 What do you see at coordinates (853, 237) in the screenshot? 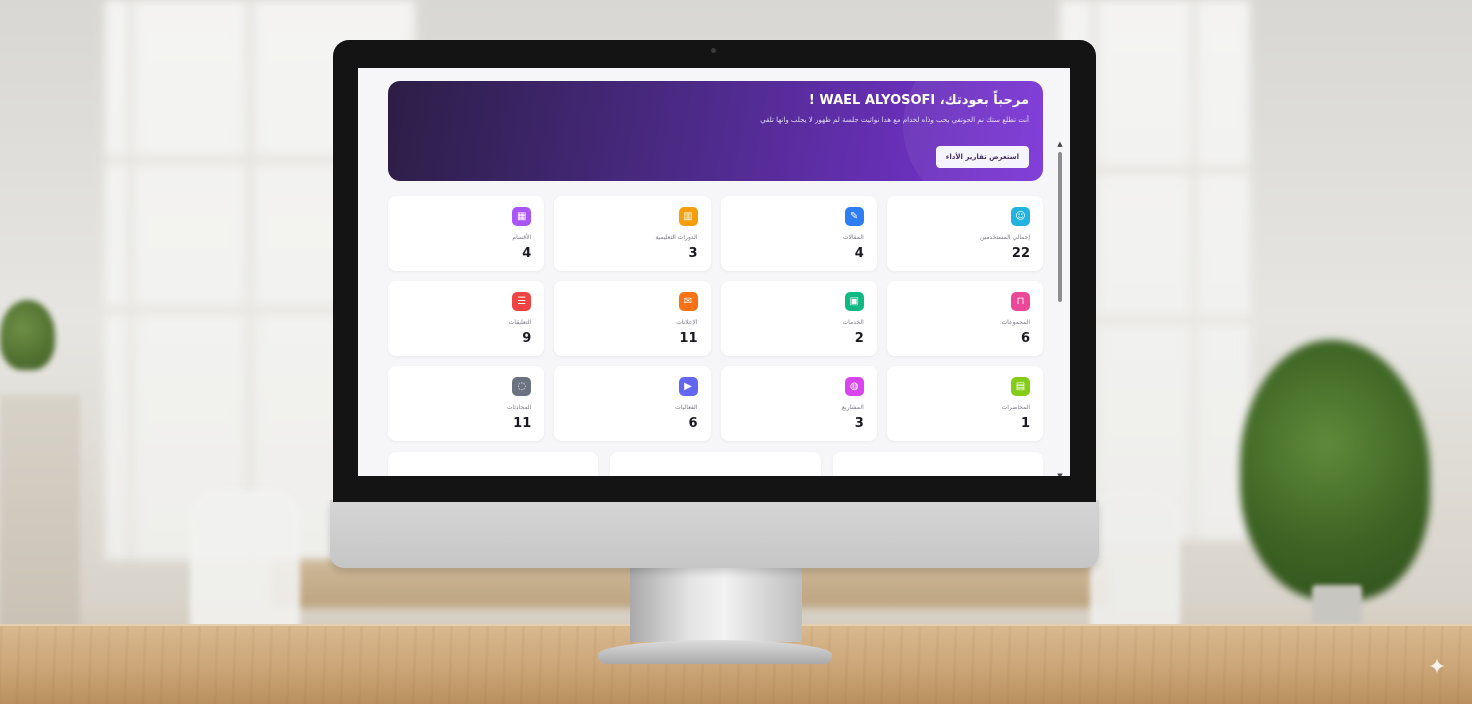
I see `stat-label: المقالات` at bounding box center [853, 237].